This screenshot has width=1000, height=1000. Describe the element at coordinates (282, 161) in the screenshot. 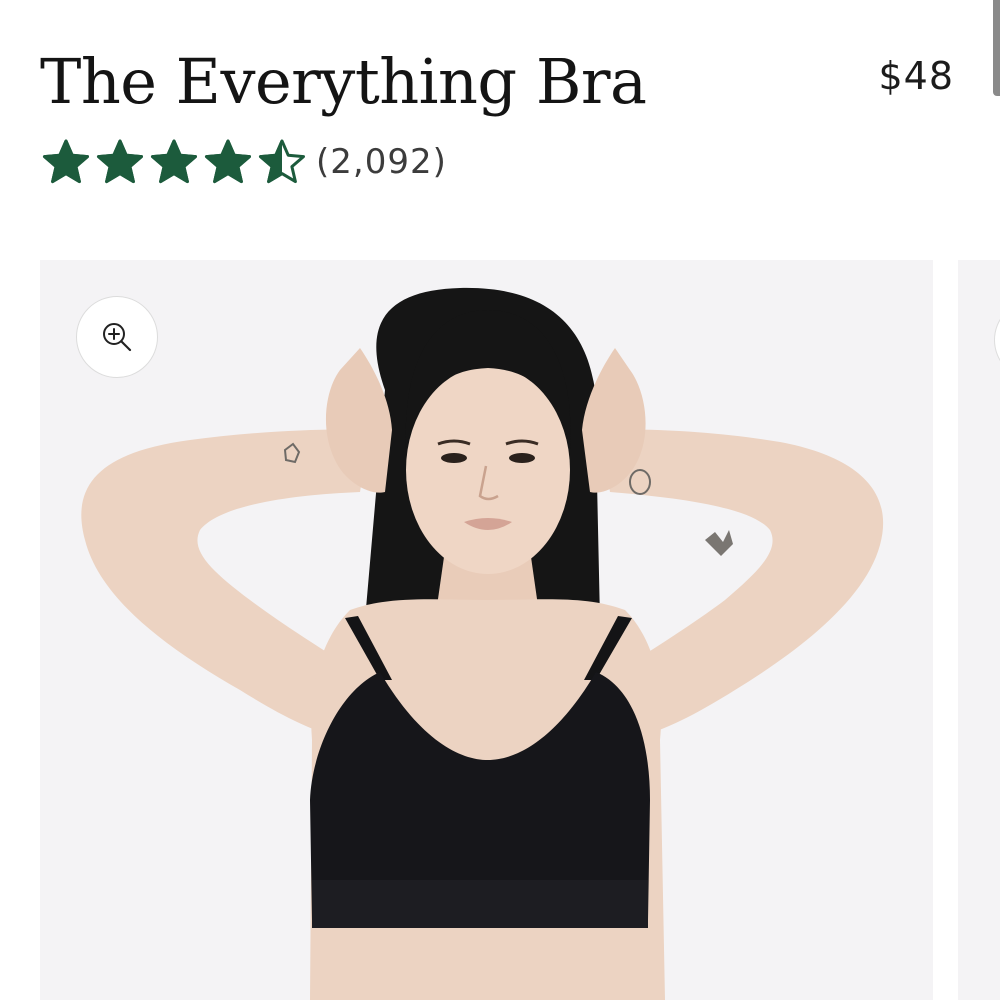

I see `star-half-icon` at that location.